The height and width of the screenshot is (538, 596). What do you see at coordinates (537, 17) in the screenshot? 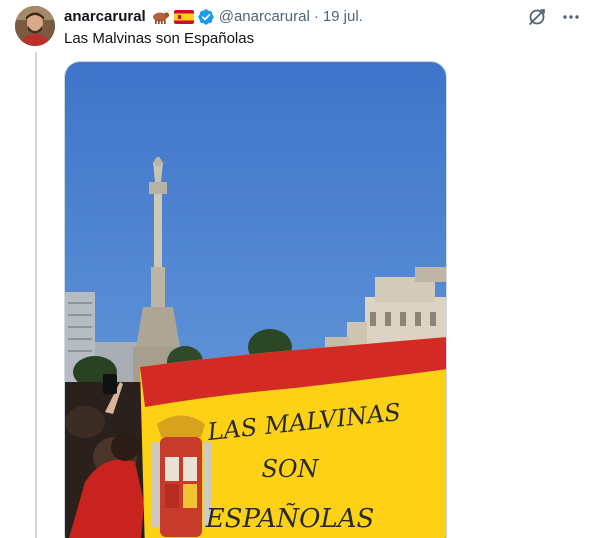
I see `grok-icon` at bounding box center [537, 17].